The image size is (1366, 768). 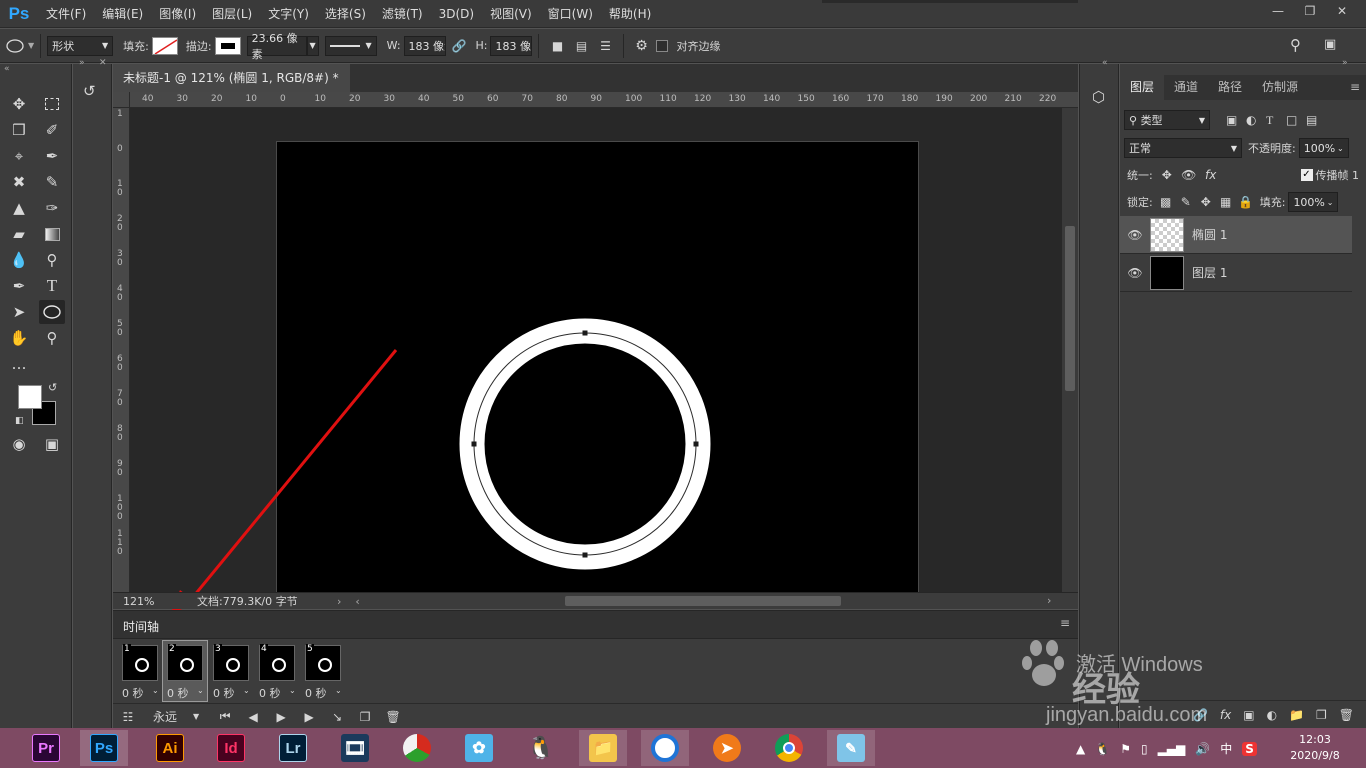 What do you see at coordinates (1246, 202) in the screenshot?
I see `lock-all-icon: 🔒` at bounding box center [1246, 202].